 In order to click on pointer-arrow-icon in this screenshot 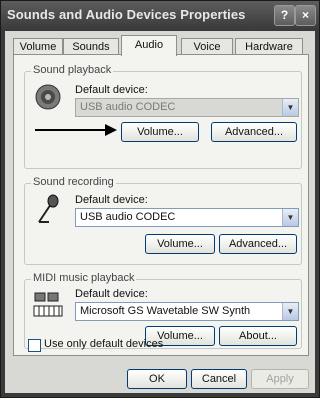, I will do `click(76, 131)`.